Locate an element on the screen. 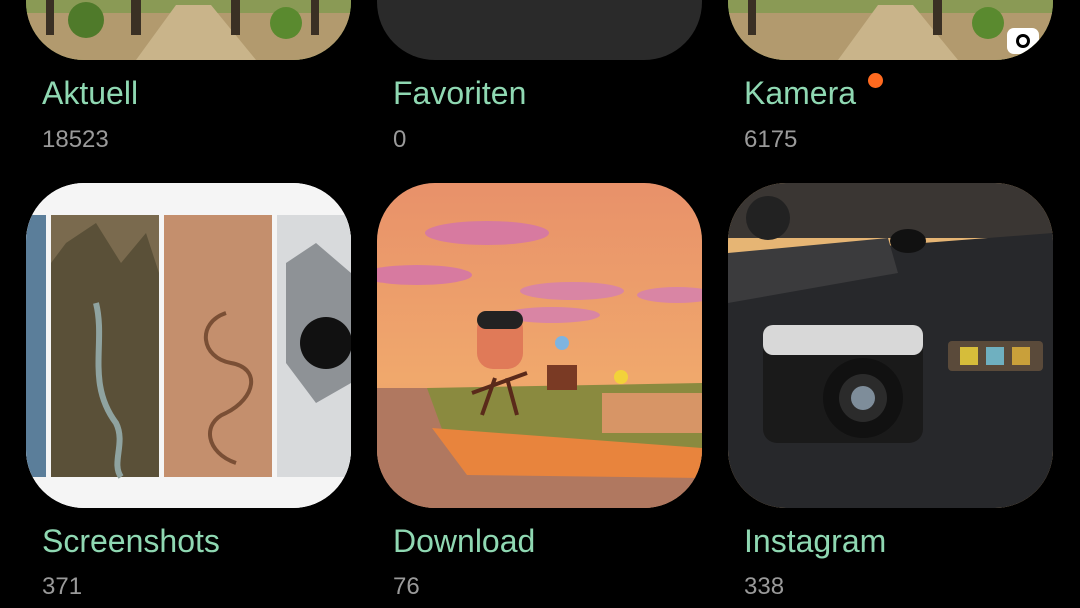  album-title: Instagram is located at coordinates (815, 541).